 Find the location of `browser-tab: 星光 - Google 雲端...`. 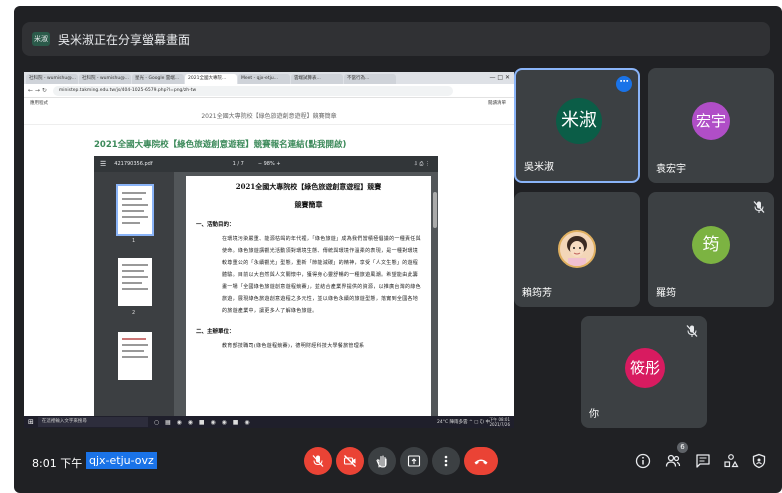

browser-tab: 星光 - Google 雲端... is located at coordinates (158, 79).